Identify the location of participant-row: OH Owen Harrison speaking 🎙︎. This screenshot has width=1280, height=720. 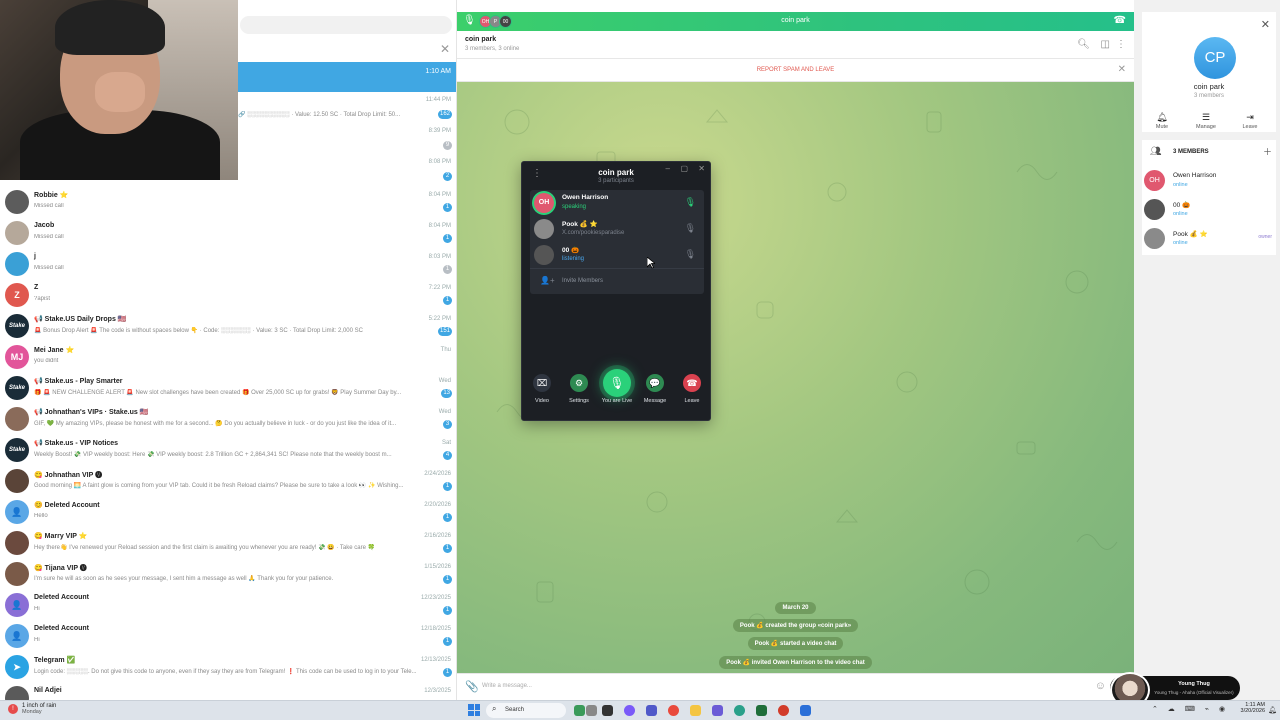
(617, 203).